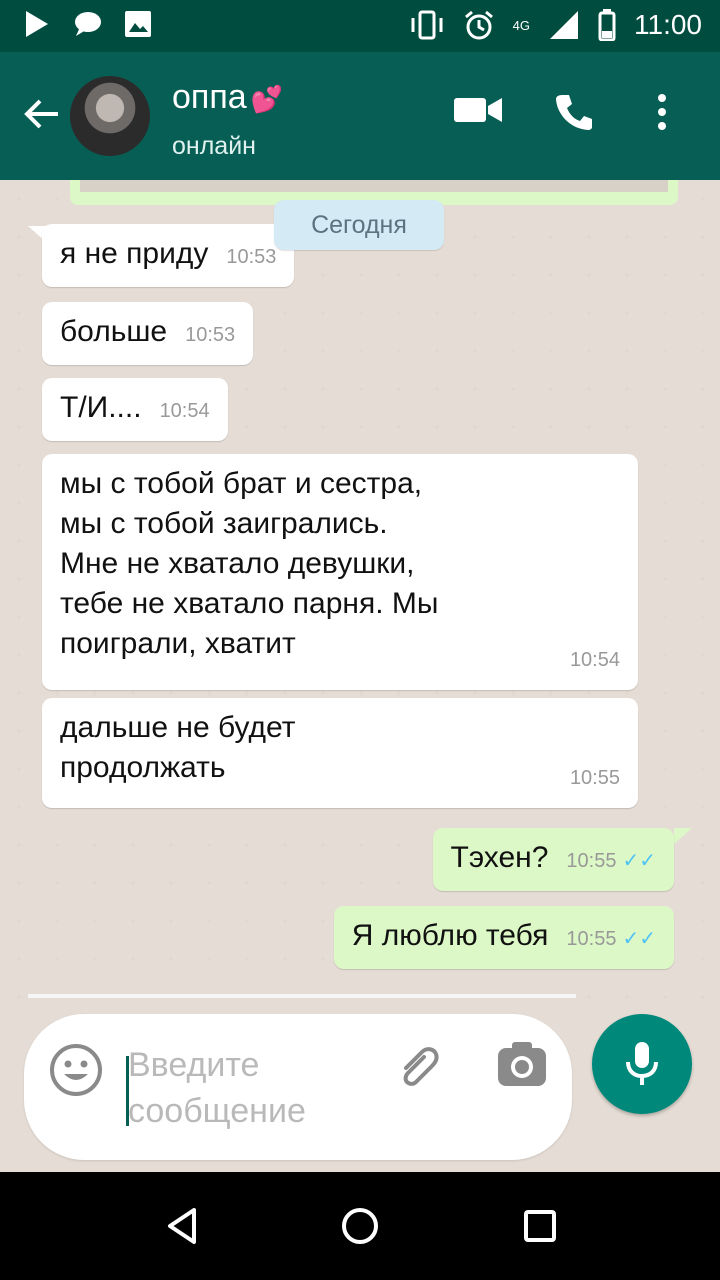 The width and height of the screenshot is (720, 1280). I want to click on avatar, so click(110, 116).